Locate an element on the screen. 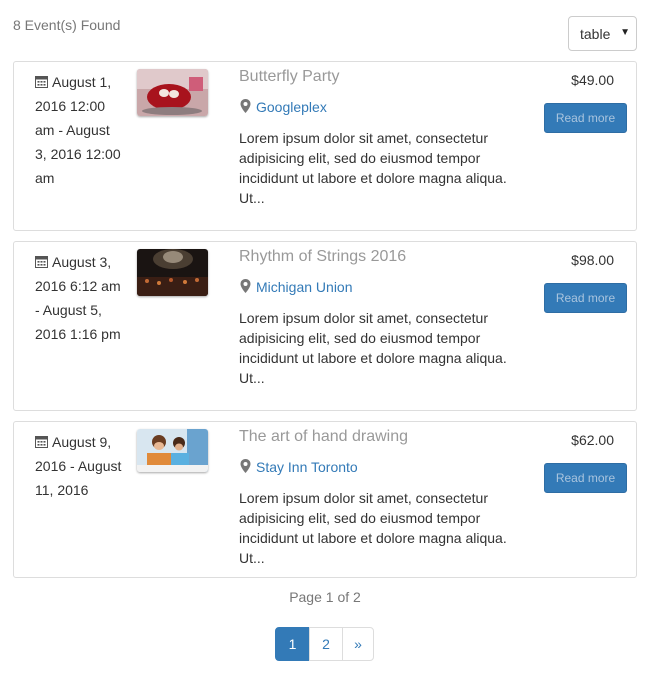 The height and width of the screenshot is (673, 650). event-title: Butterfly Party is located at coordinates (289, 77).